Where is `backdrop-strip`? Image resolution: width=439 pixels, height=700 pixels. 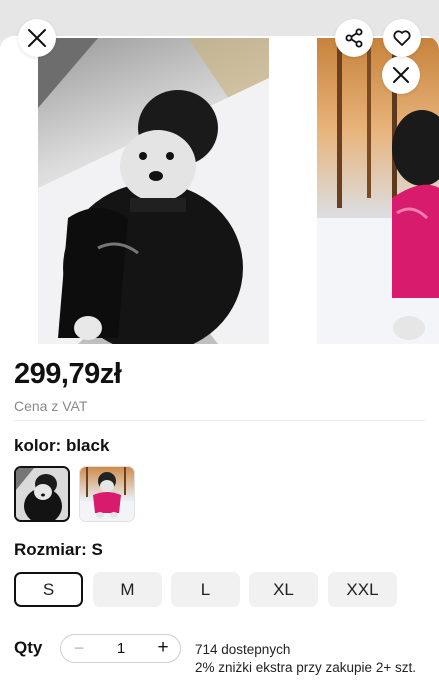 backdrop-strip is located at coordinates (219, 20).